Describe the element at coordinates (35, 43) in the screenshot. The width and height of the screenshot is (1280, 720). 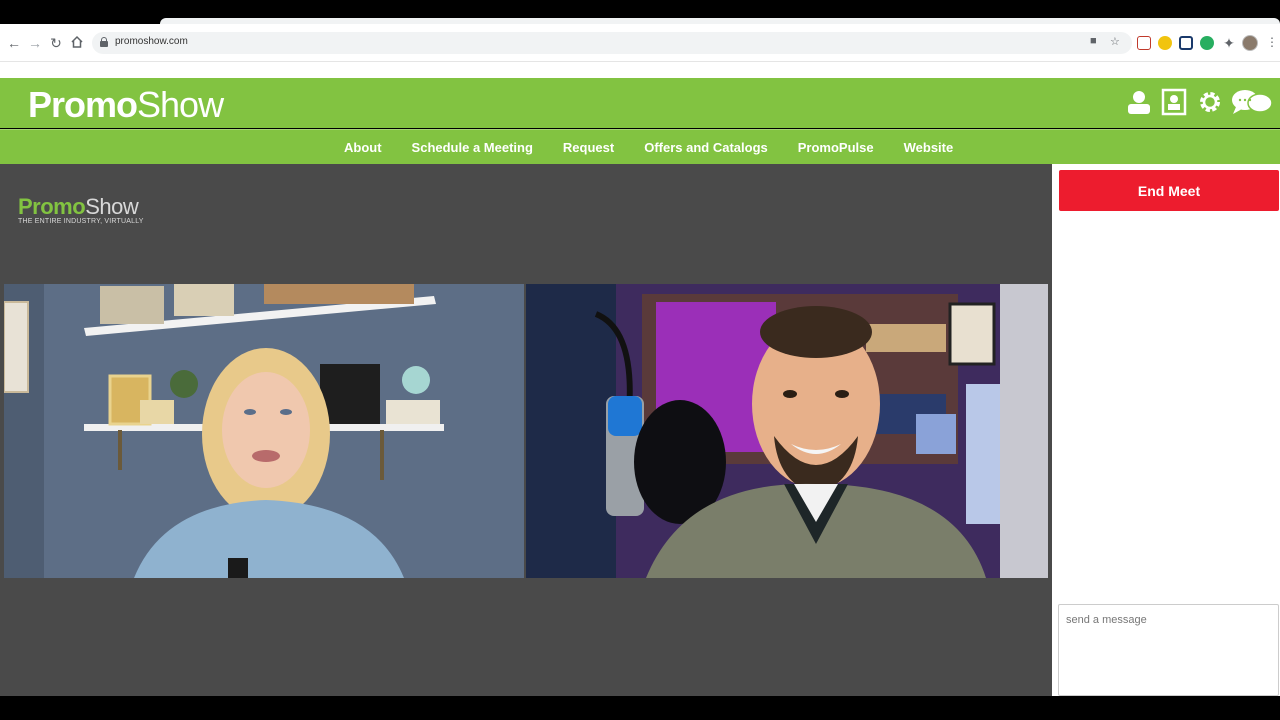
I see `forward-icon: →` at that location.